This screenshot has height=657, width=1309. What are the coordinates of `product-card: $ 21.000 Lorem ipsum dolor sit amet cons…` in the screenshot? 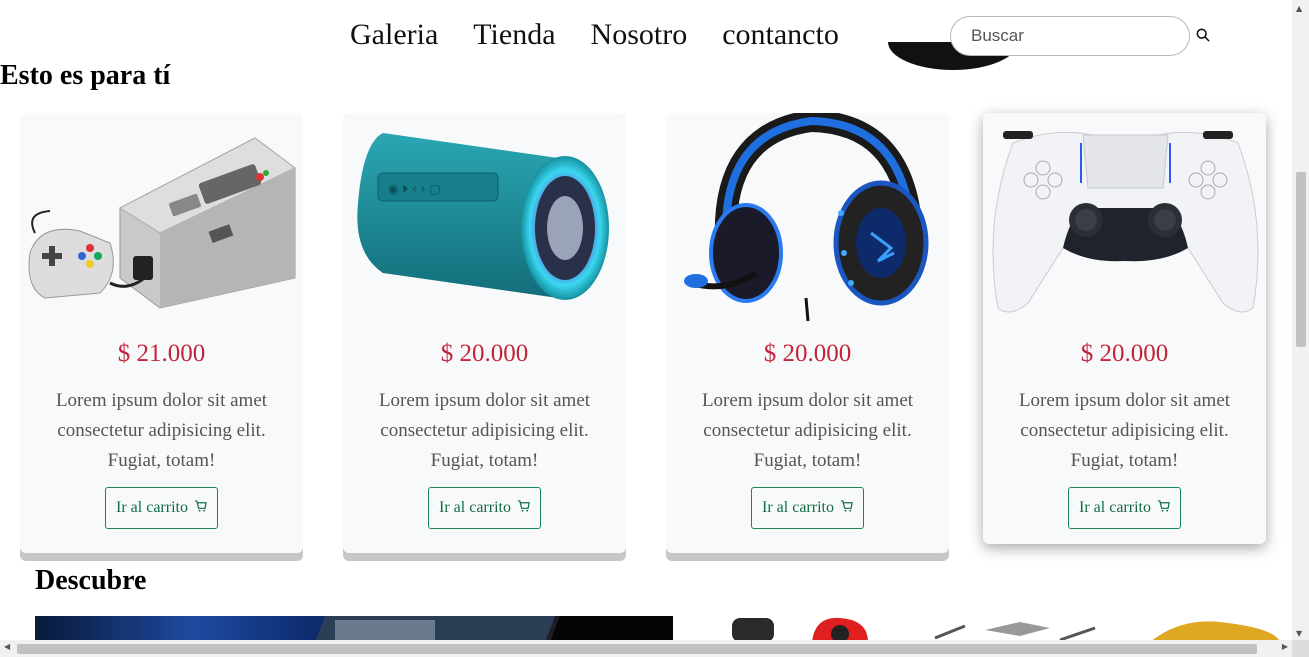 It's located at (161, 333).